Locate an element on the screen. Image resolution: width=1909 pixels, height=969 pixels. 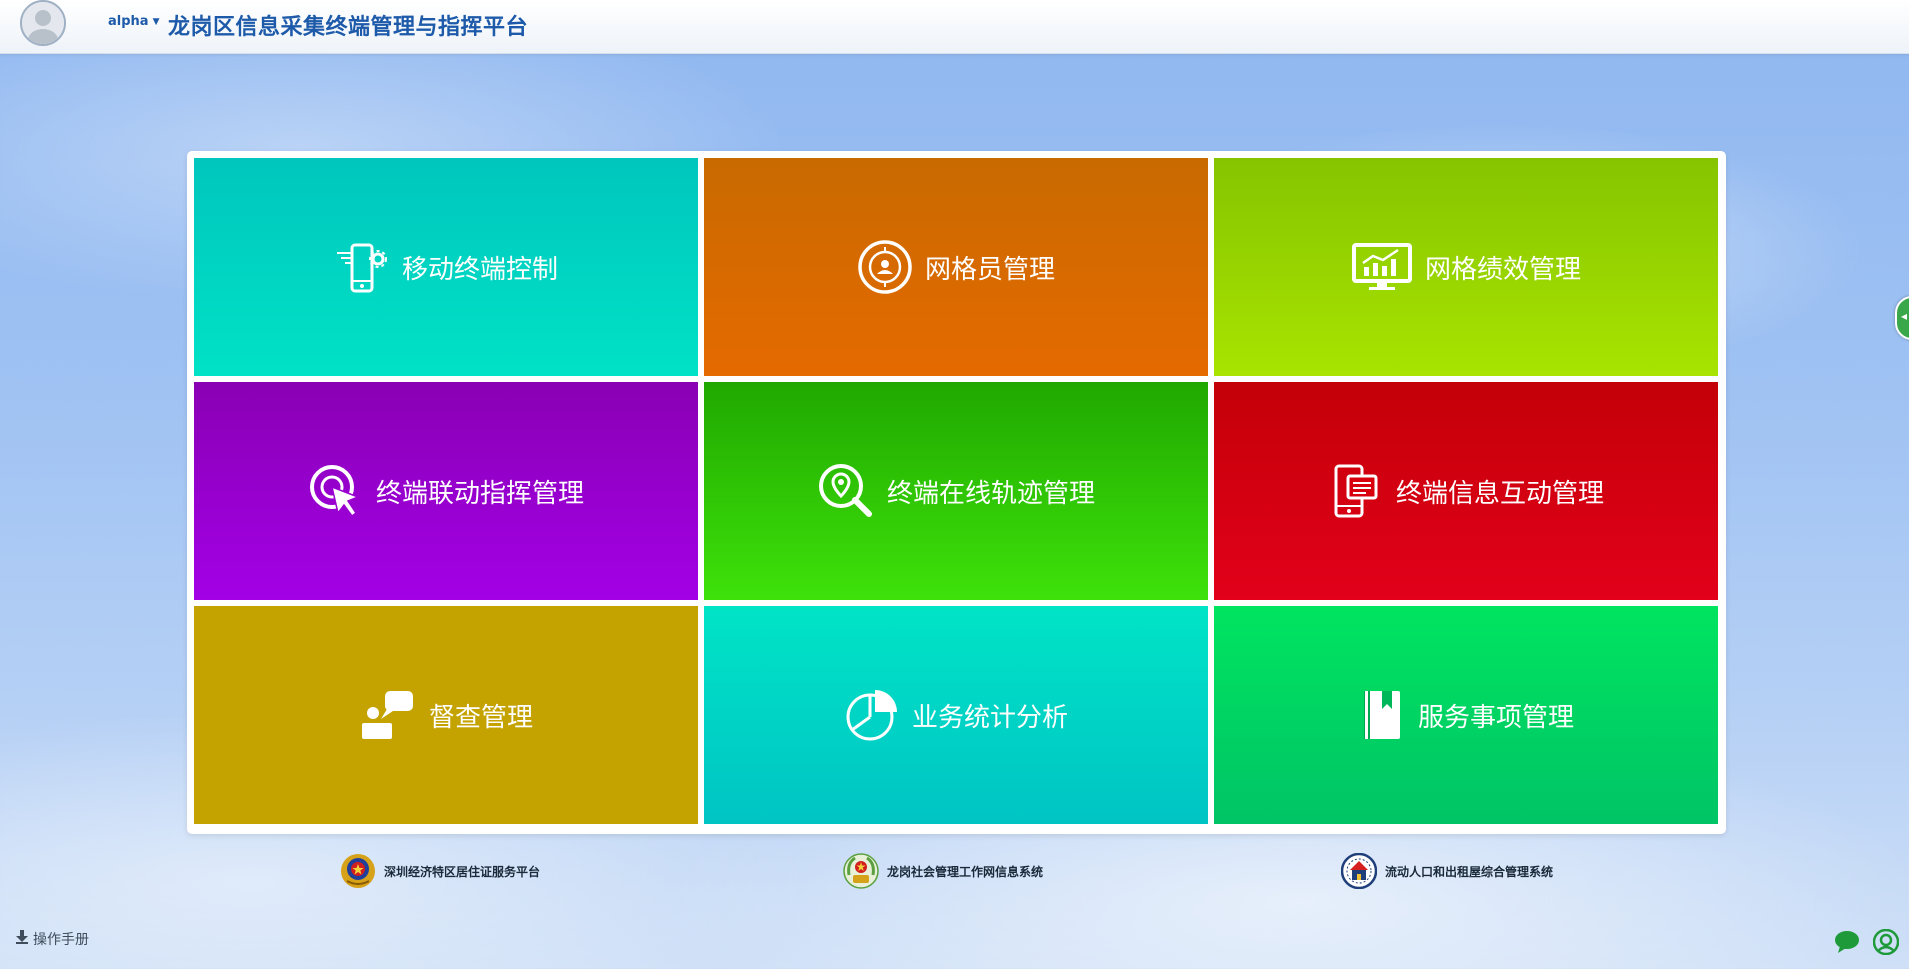
tile-terminal-info-interaction: 终端信息互动管理 is located at coordinates (1466, 491).